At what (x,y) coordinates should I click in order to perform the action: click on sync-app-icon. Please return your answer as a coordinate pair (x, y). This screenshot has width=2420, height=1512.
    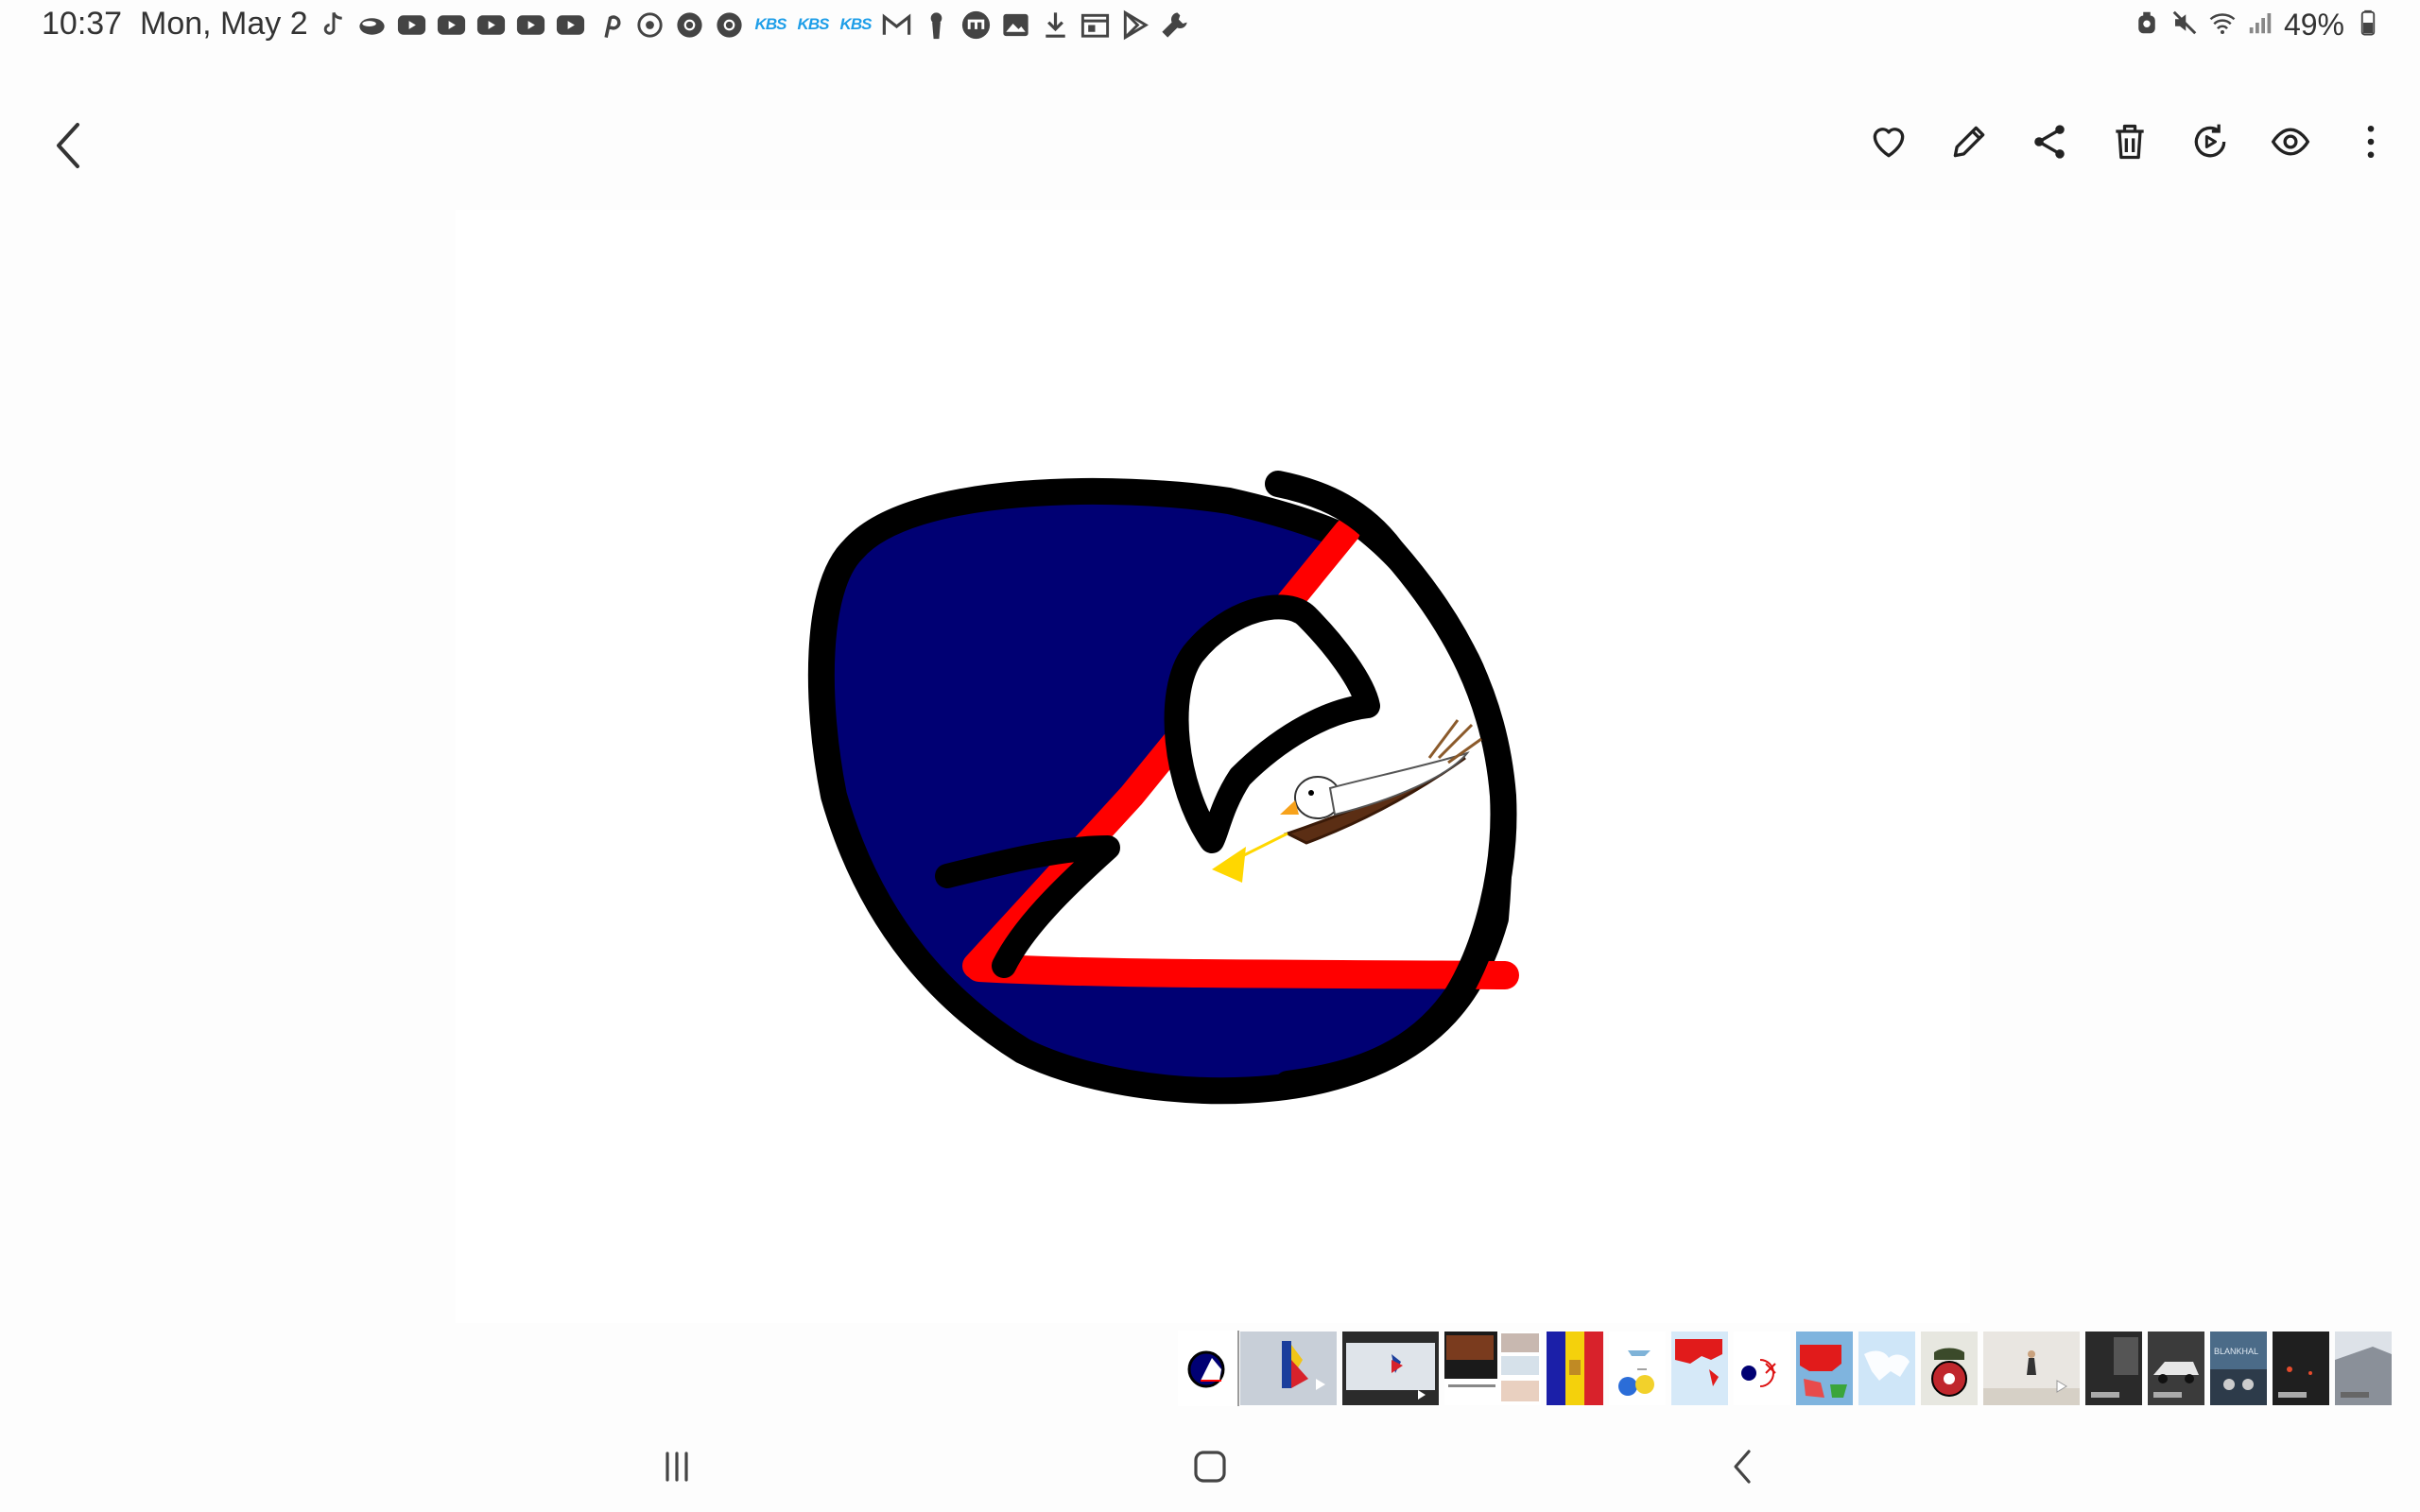
    Looking at the image, I should click on (649, 25).